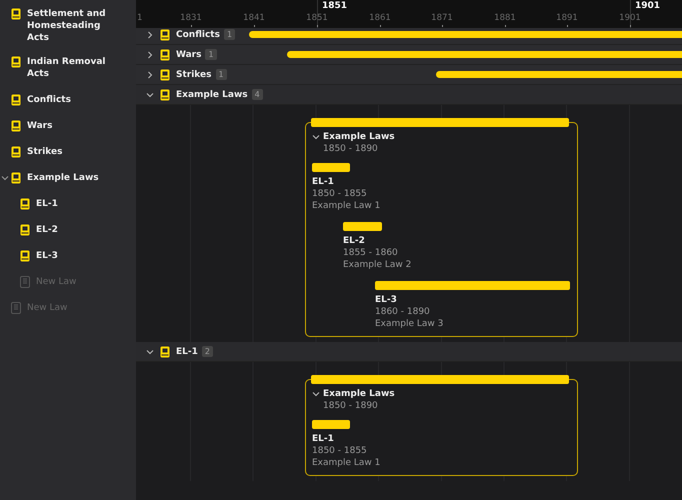  What do you see at coordinates (68, 263) in the screenshot?
I see `sidebar-item: EL-3` at bounding box center [68, 263].